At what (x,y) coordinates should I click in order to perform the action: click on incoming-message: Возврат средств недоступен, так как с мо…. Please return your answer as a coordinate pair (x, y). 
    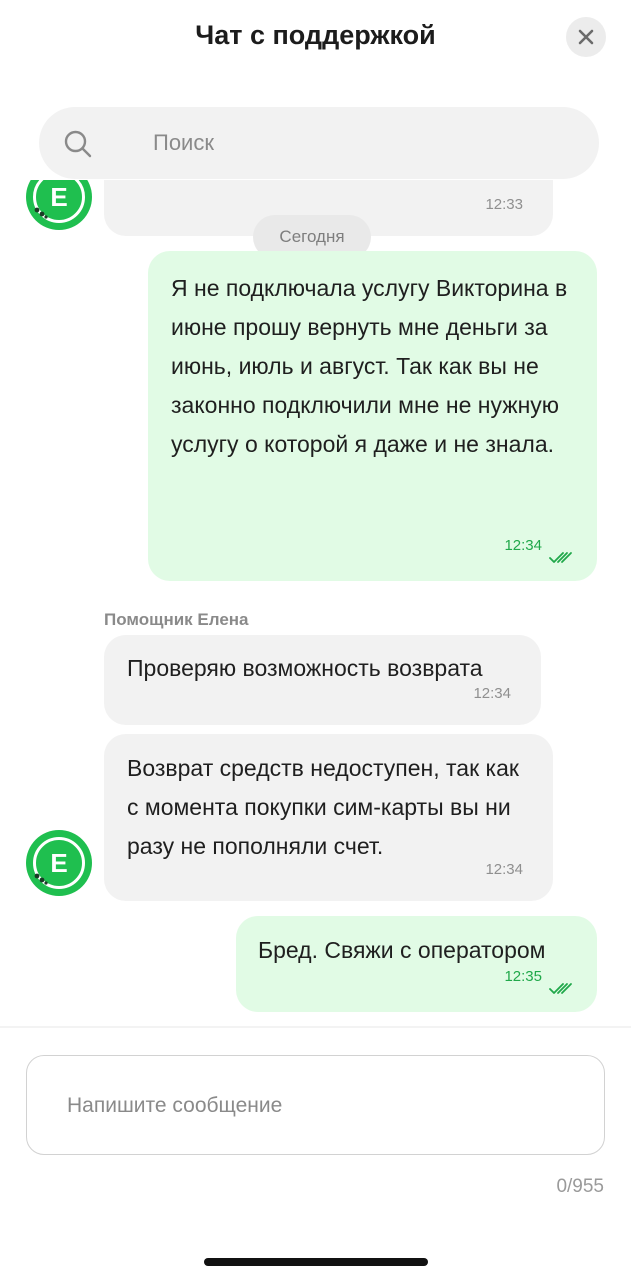
    Looking at the image, I should click on (328, 817).